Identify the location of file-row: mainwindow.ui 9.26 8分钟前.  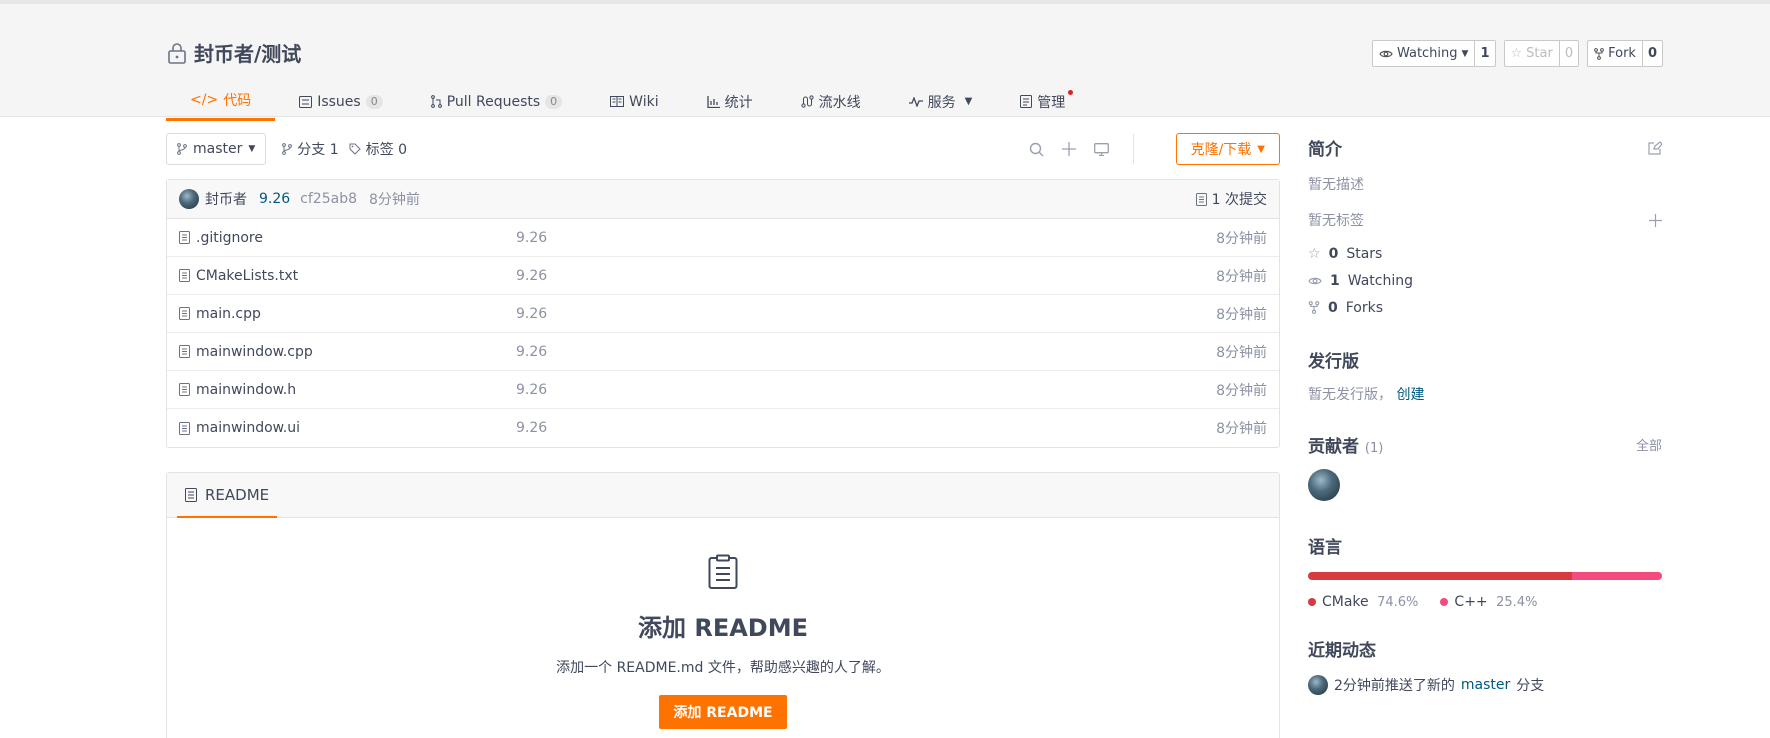
(723, 428).